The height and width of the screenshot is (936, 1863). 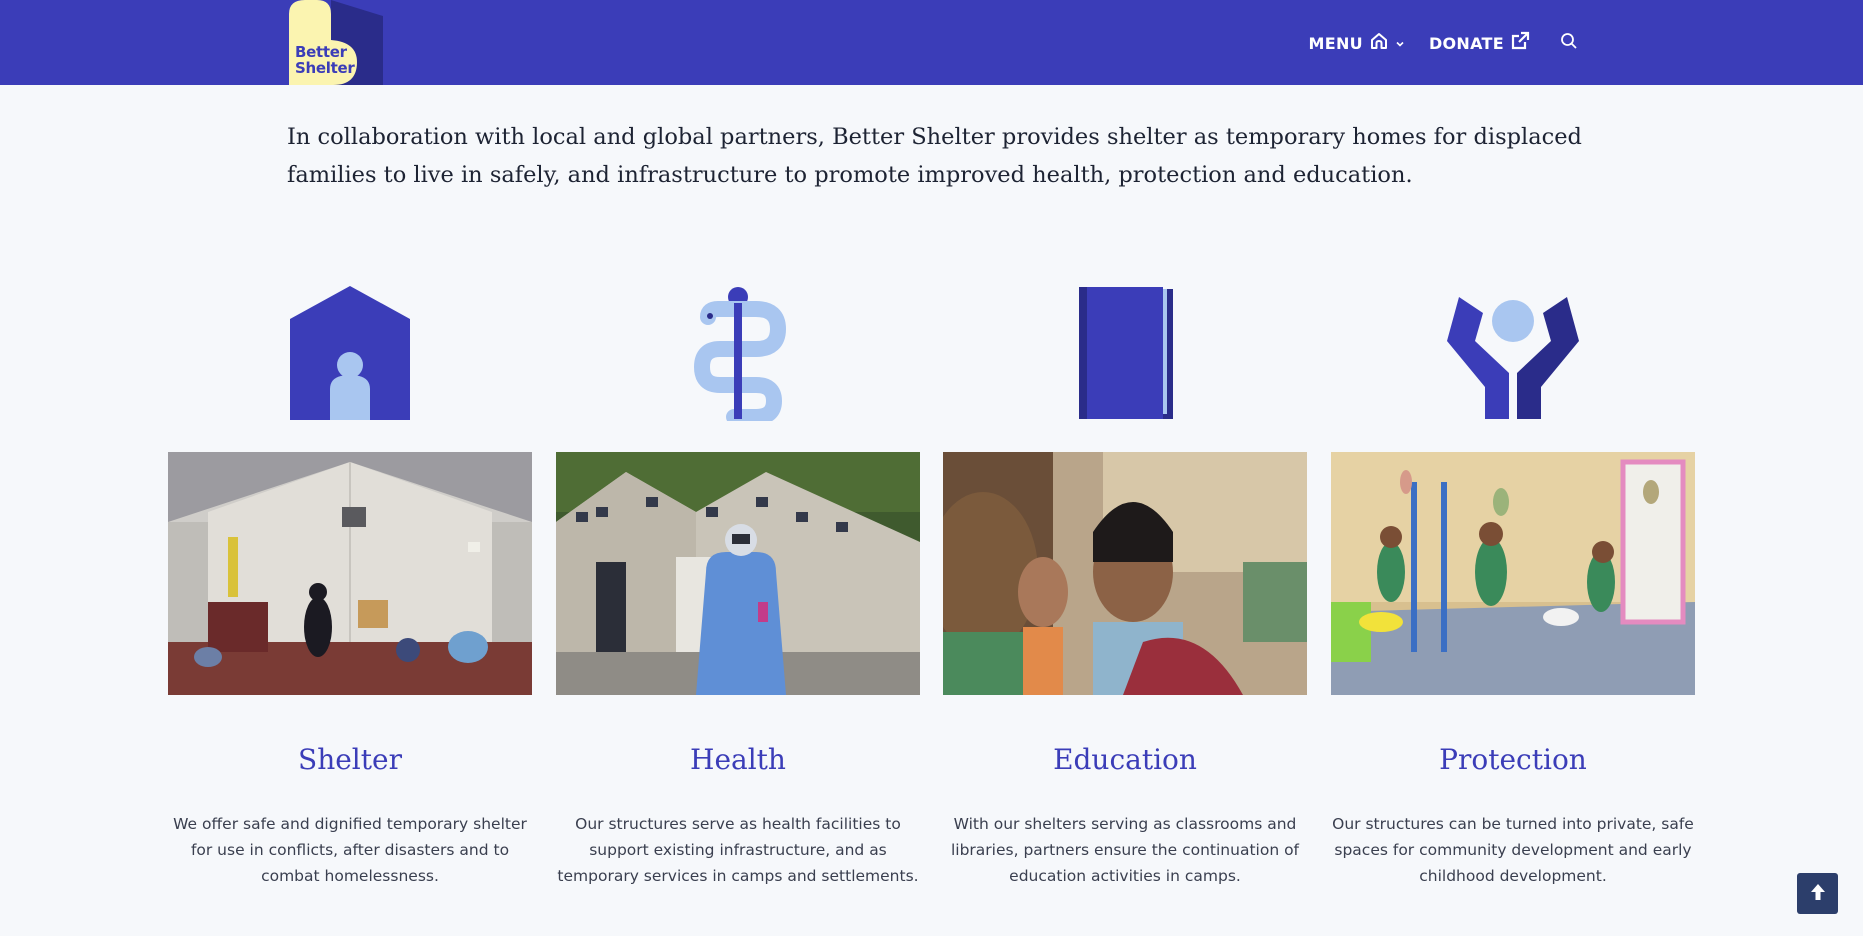 I want to click on education-photo, so click(x=1125, y=573).